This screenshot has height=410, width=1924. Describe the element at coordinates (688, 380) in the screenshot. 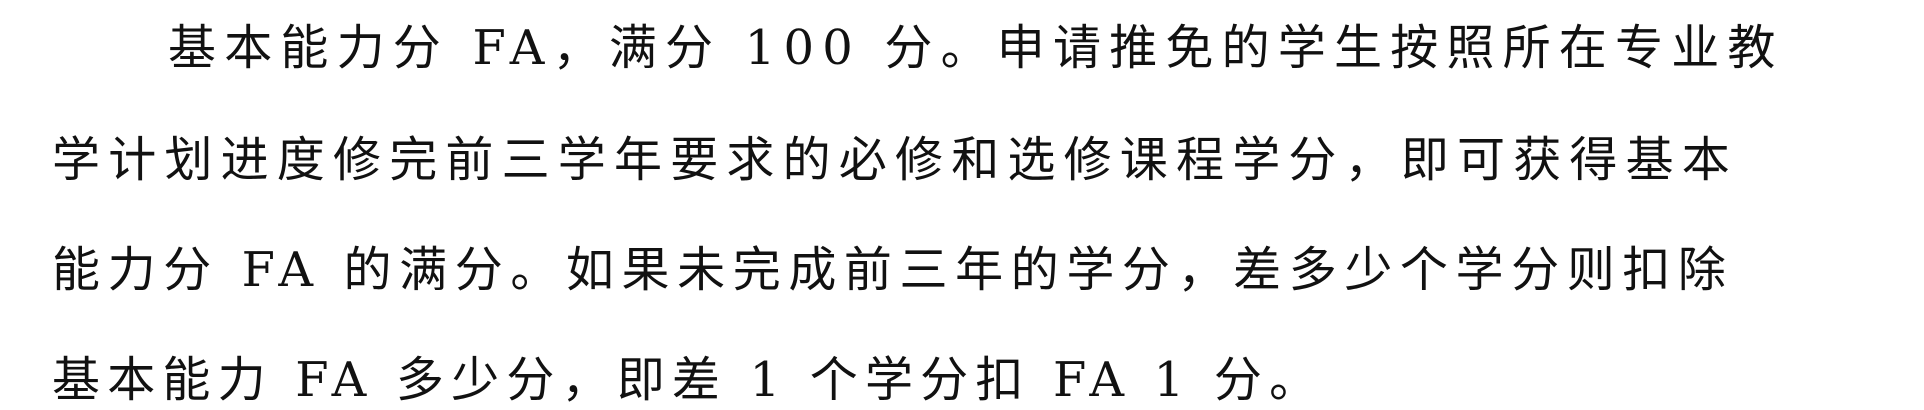

I see `paragraph-line-4: 基本能力 FA 多少分，即差 1 个学分扣 FA 1 分。` at that location.